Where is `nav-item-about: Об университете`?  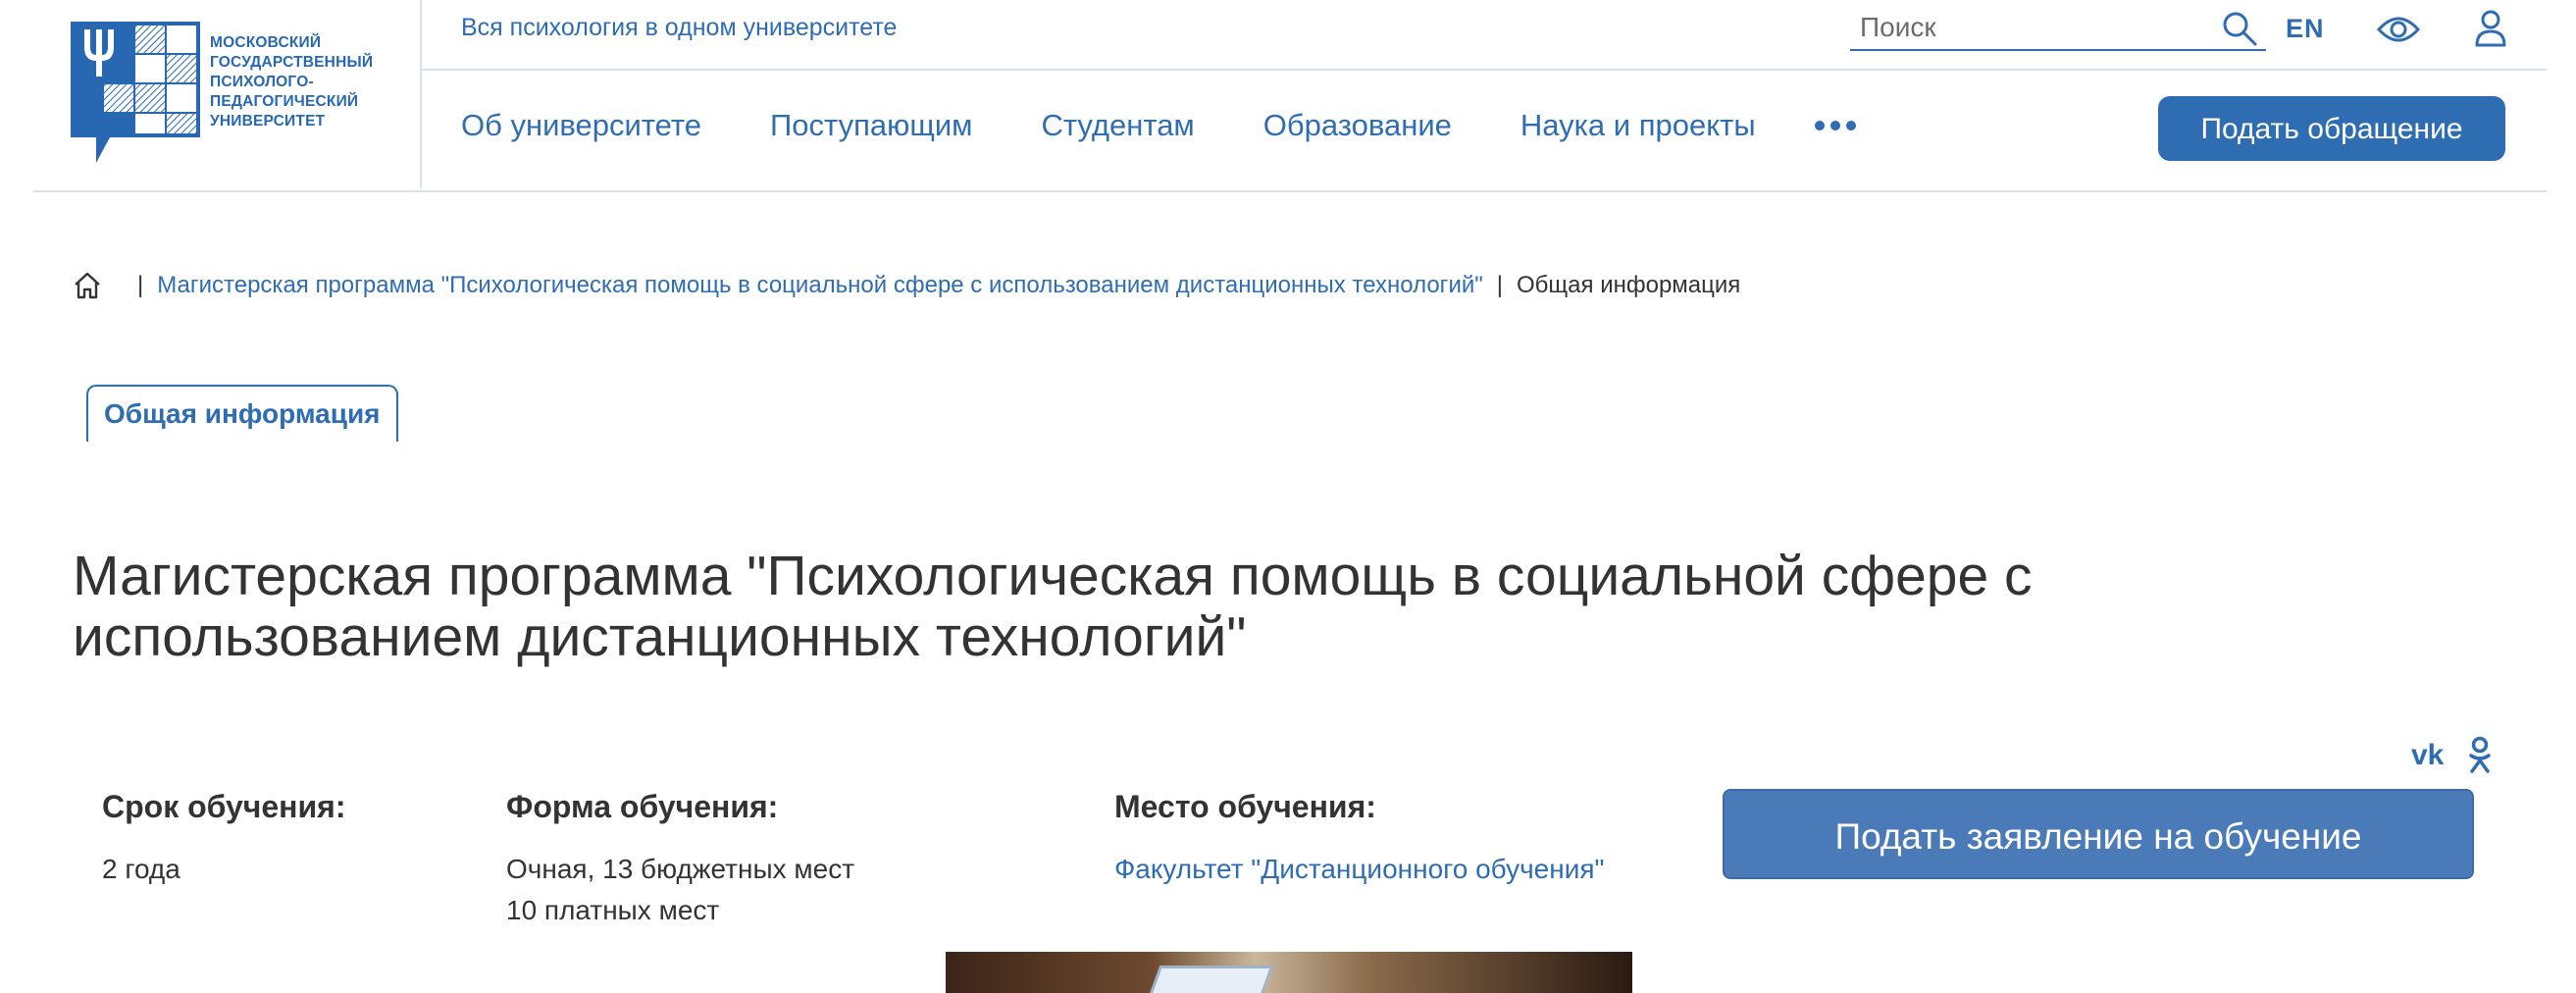 nav-item-about: Об университете is located at coordinates (581, 126).